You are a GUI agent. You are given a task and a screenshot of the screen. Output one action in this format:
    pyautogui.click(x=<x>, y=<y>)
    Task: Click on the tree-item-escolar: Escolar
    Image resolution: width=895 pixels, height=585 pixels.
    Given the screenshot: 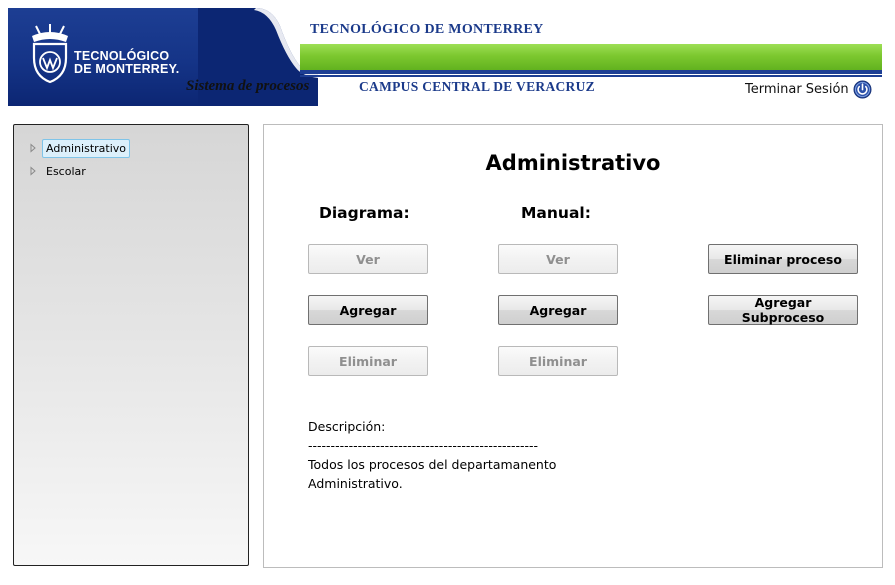 What is the action you would take?
    pyautogui.click(x=59, y=171)
    